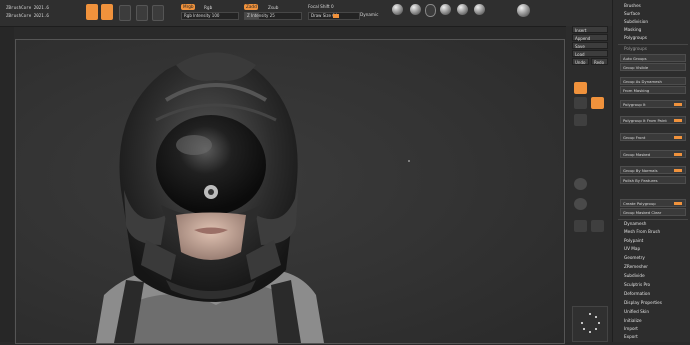 The image size is (690, 345). I want to click on insert-button: Insert, so click(590, 29).